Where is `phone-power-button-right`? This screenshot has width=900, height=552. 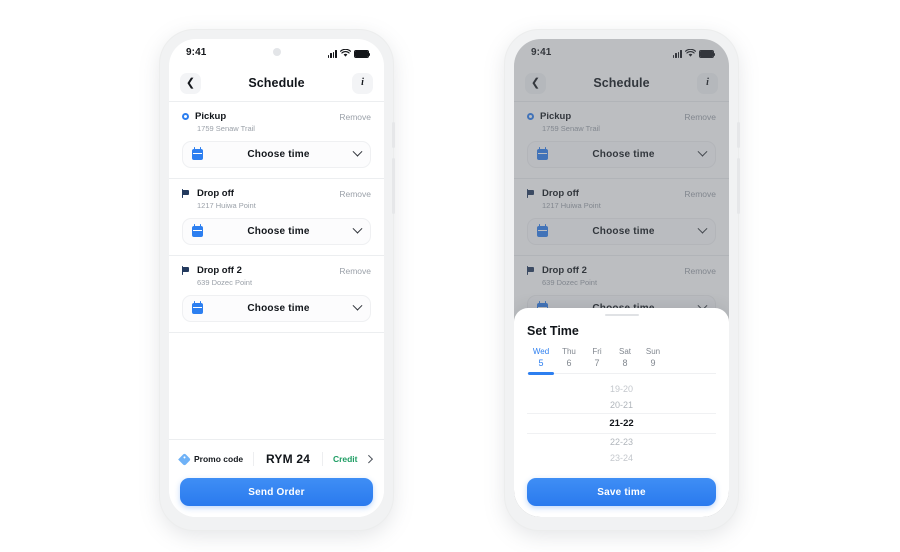 phone-power-button-right is located at coordinates (738, 186).